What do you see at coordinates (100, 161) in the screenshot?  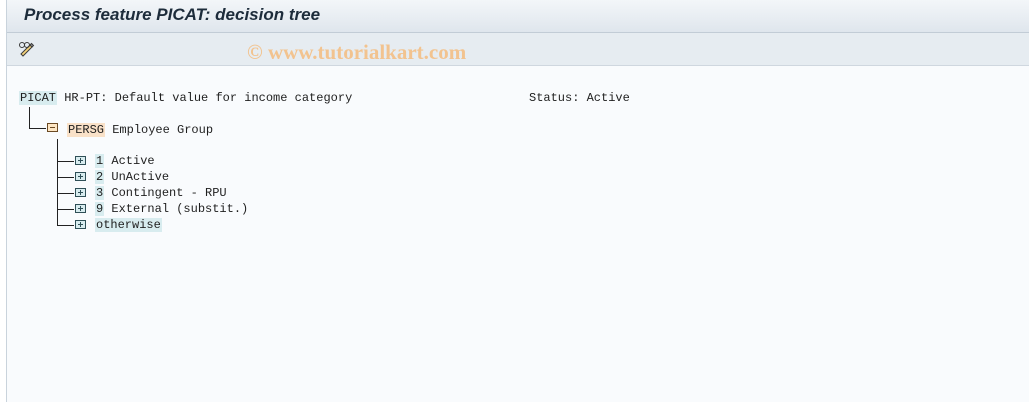 I see `branch-key: 1` at bounding box center [100, 161].